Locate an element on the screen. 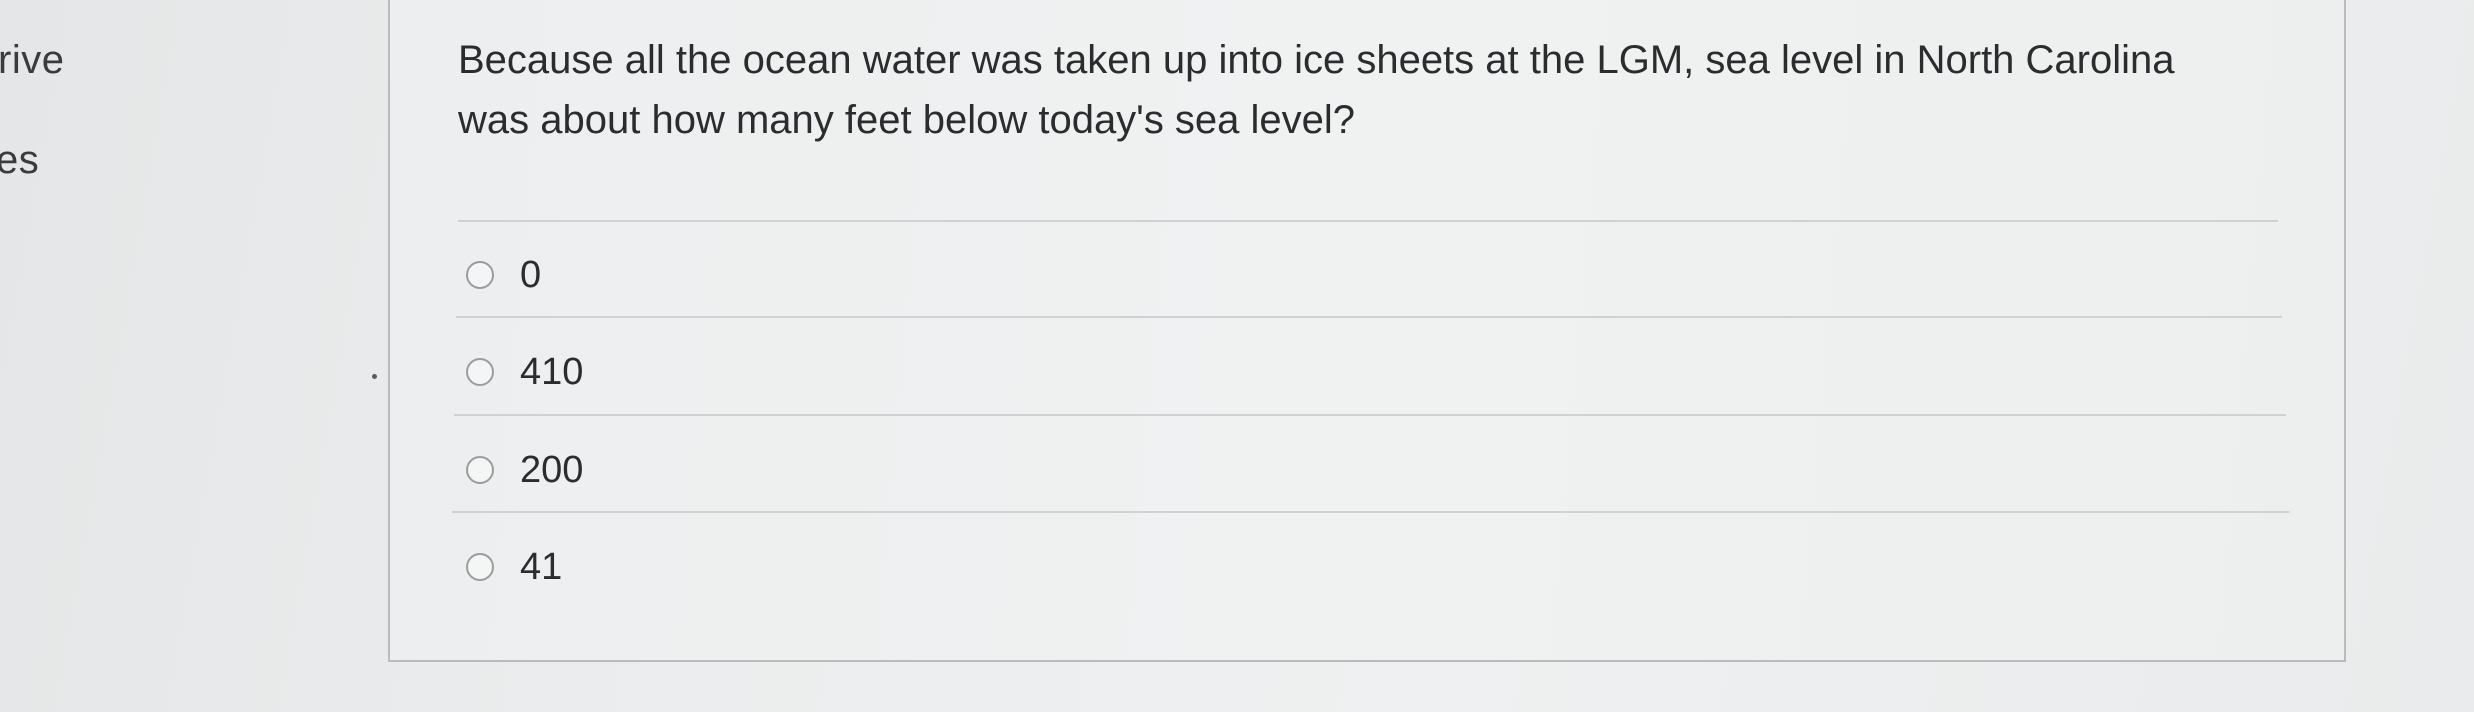  sidebar-link-drive: rive is located at coordinates (32, 60).